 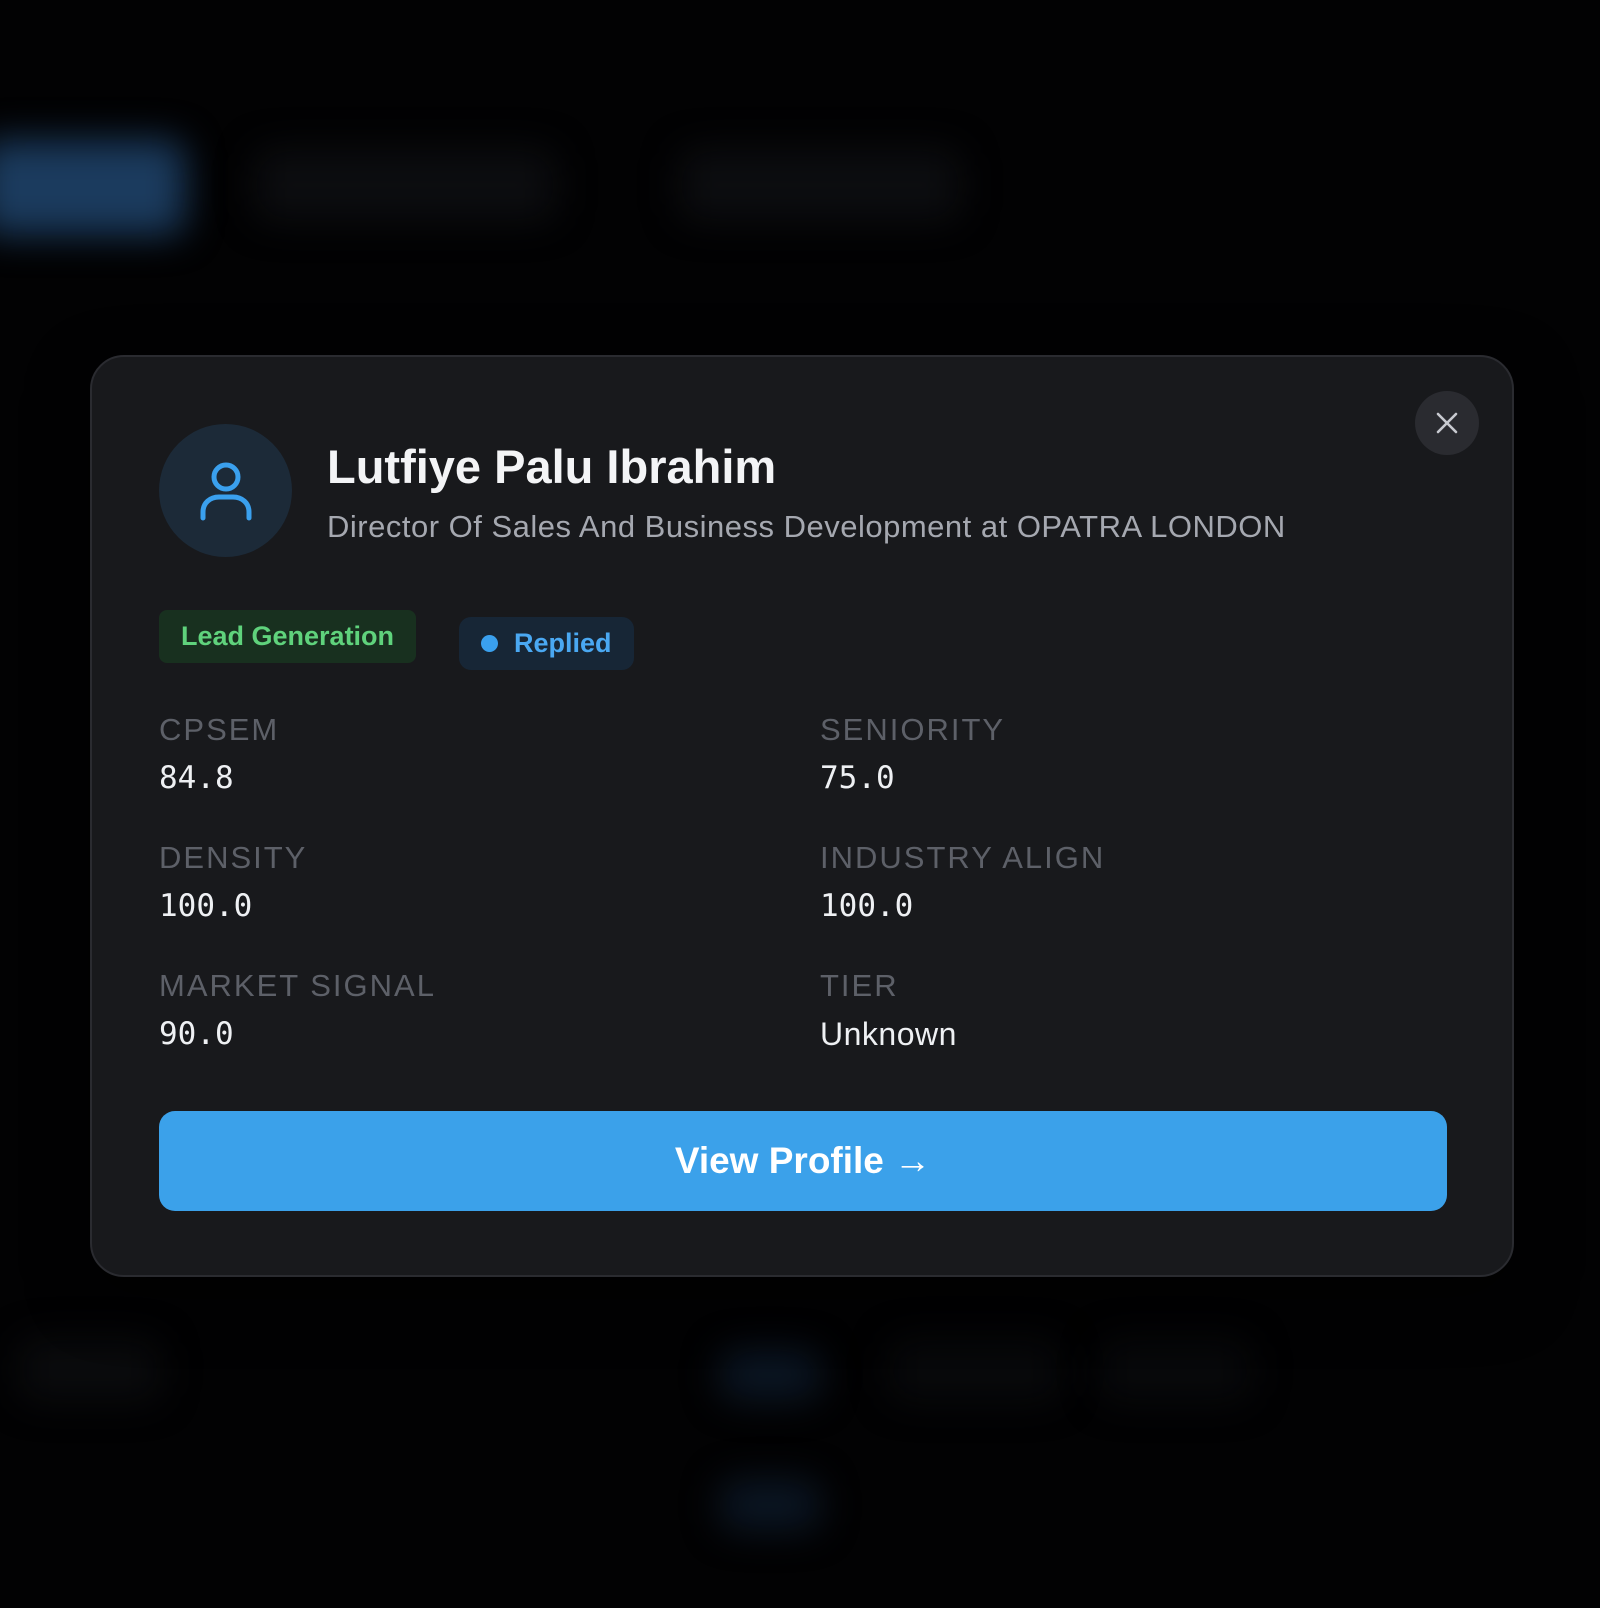 I want to click on category-badge: Lead Generation, so click(x=288, y=636).